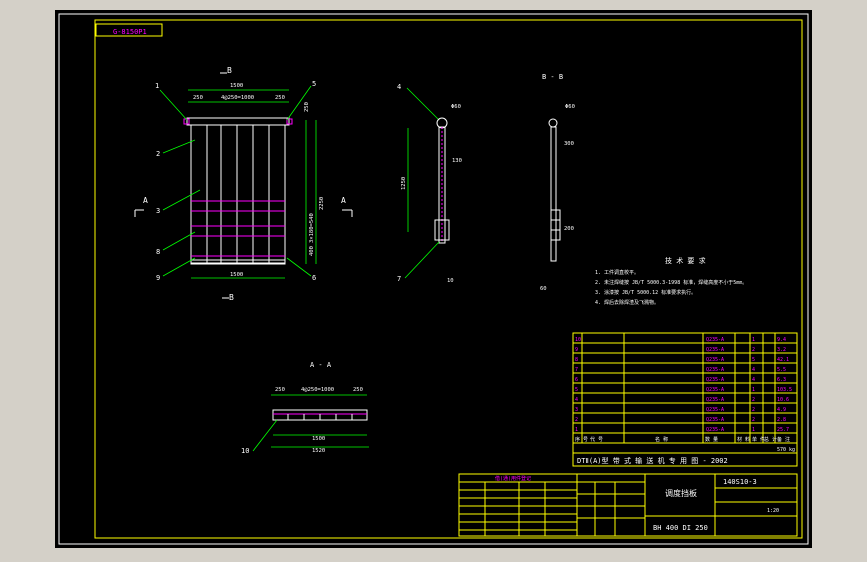  Describe the element at coordinates (576, 350) in the screenshot. I see `bom-row-no: 9` at that location.